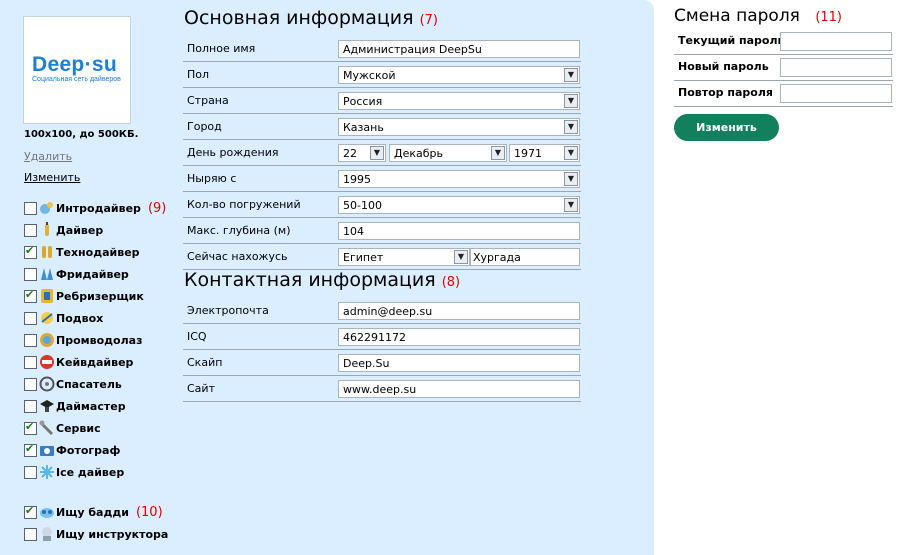 The image size is (902, 555). Describe the element at coordinates (459, 389) in the screenshot. I see `site-input: www.deep.su` at that location.